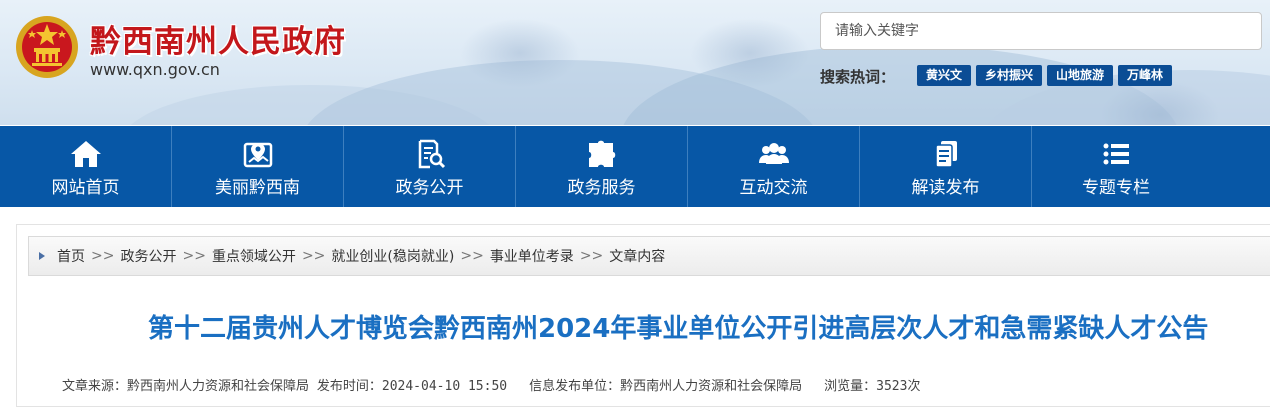 The width and height of the screenshot is (1270, 407). What do you see at coordinates (258, 154) in the screenshot?
I see `map-pin-icon` at bounding box center [258, 154].